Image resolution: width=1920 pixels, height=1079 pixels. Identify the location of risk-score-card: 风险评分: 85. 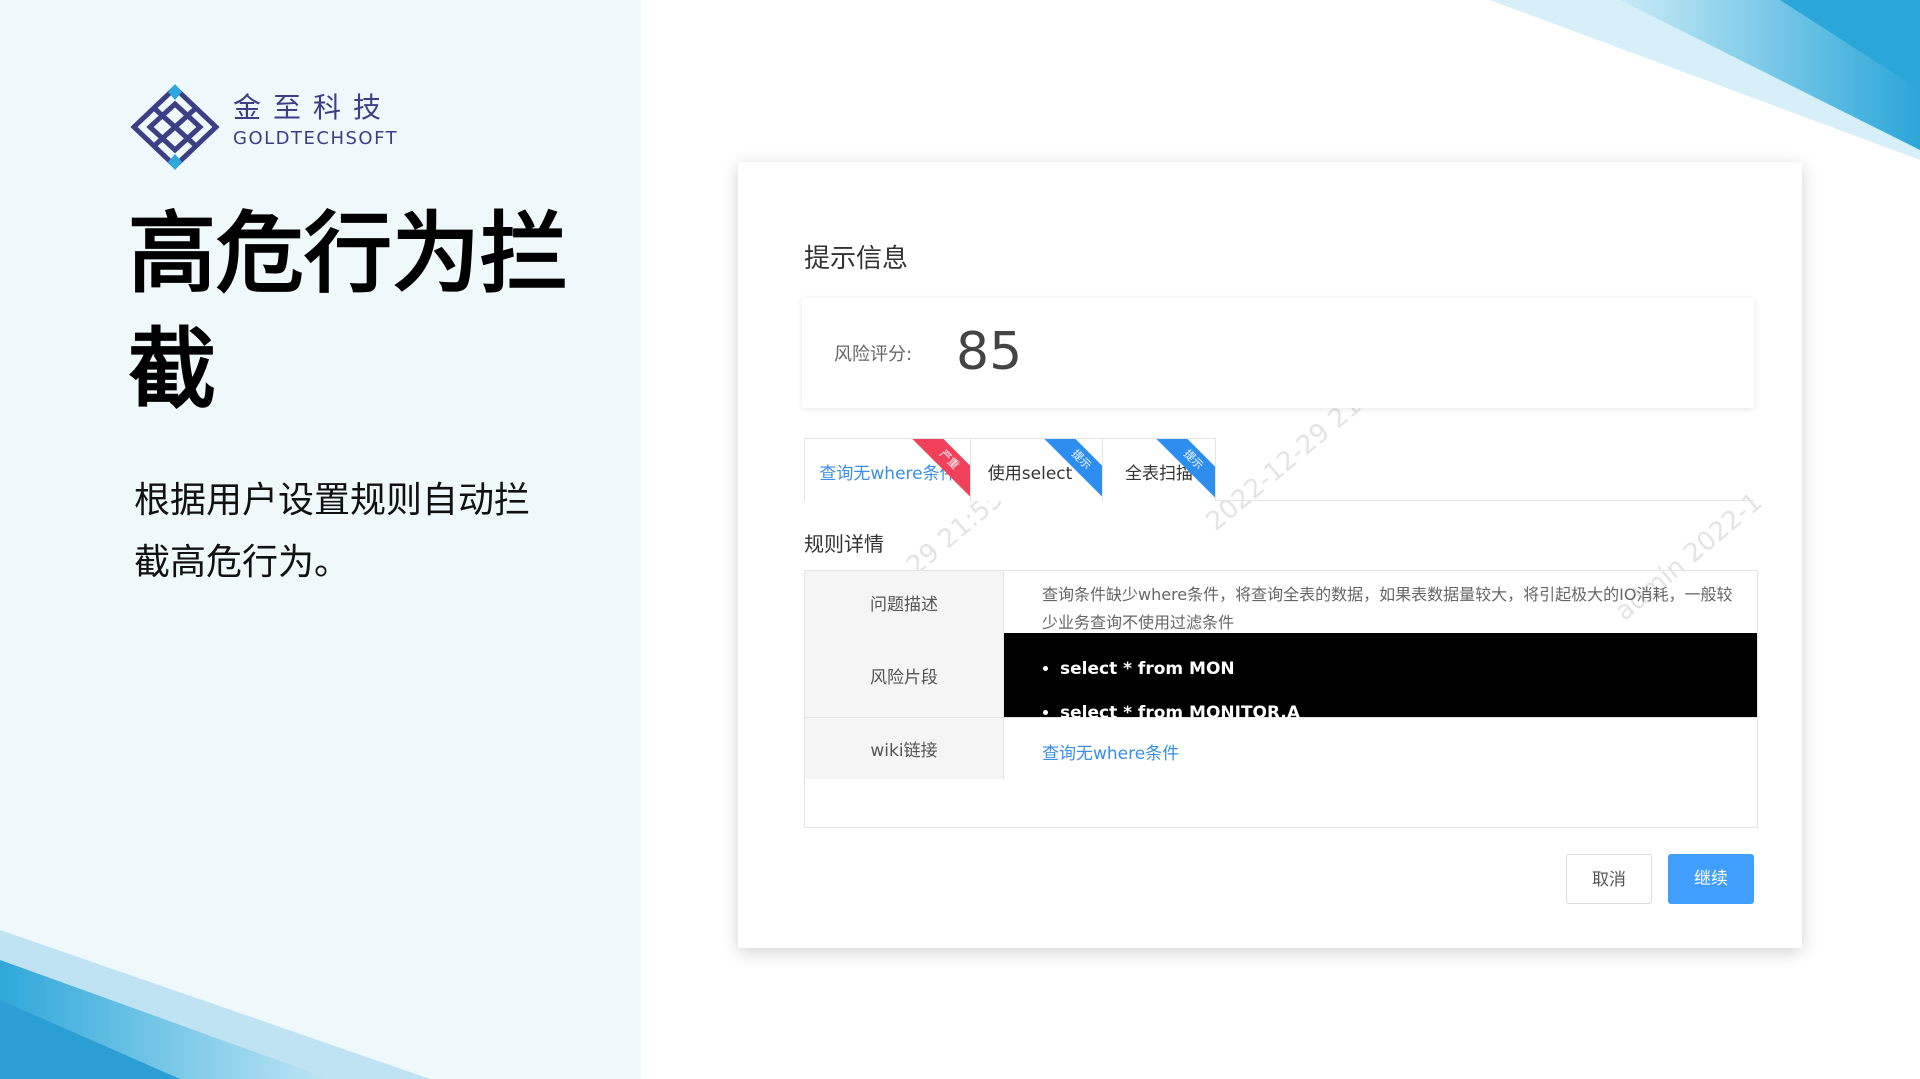
(1278, 353).